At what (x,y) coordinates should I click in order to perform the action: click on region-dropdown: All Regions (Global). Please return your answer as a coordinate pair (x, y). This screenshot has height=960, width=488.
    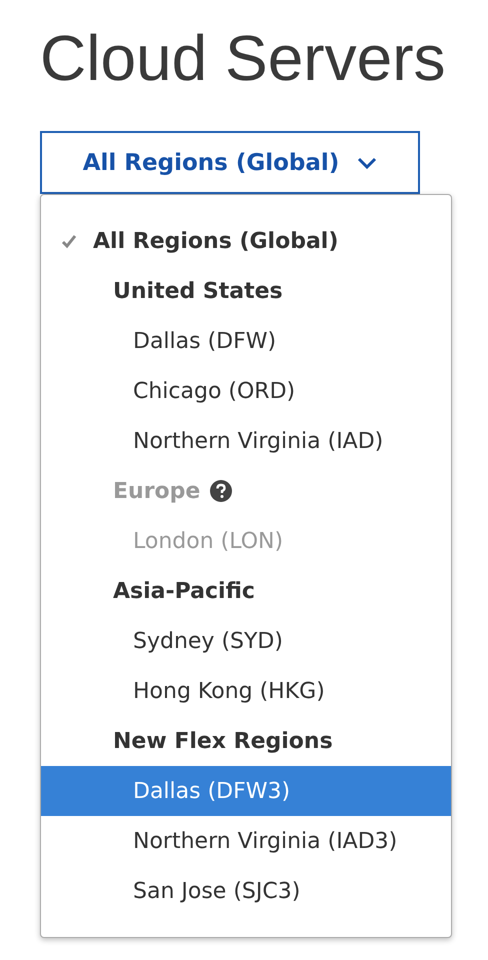
    Looking at the image, I should click on (230, 162).